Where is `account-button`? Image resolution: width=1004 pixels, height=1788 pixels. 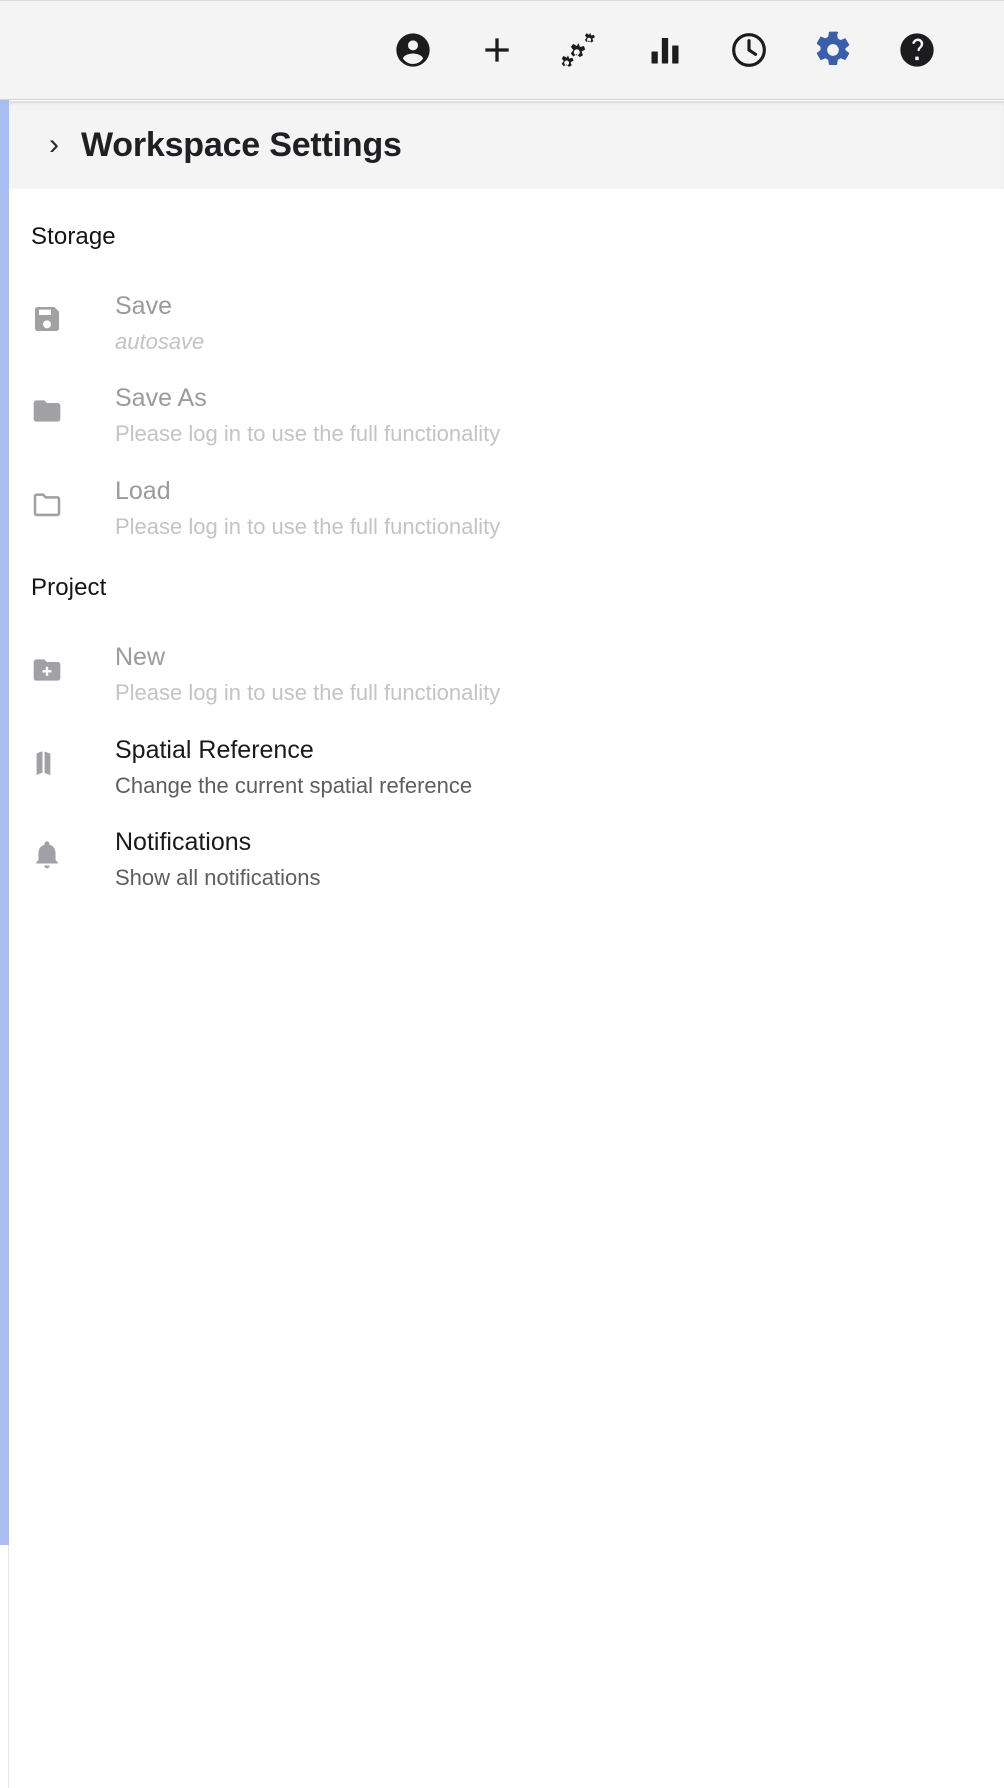
account-button is located at coordinates (413, 50).